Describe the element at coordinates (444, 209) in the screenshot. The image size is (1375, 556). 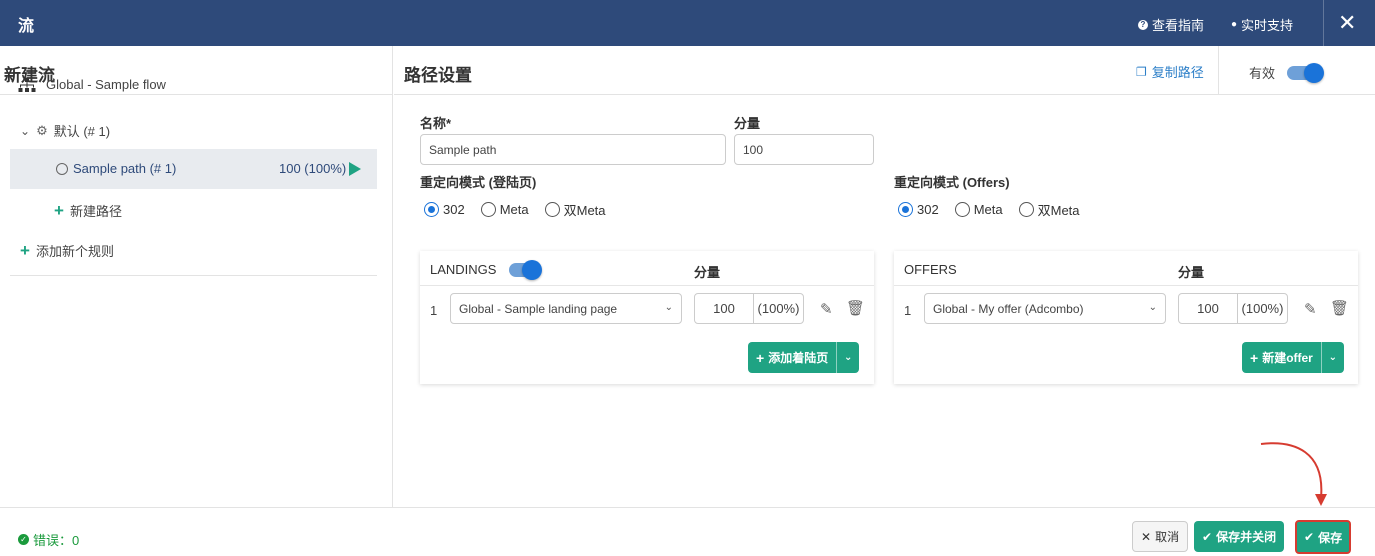
I see `redirect-landing-302: 302` at that location.